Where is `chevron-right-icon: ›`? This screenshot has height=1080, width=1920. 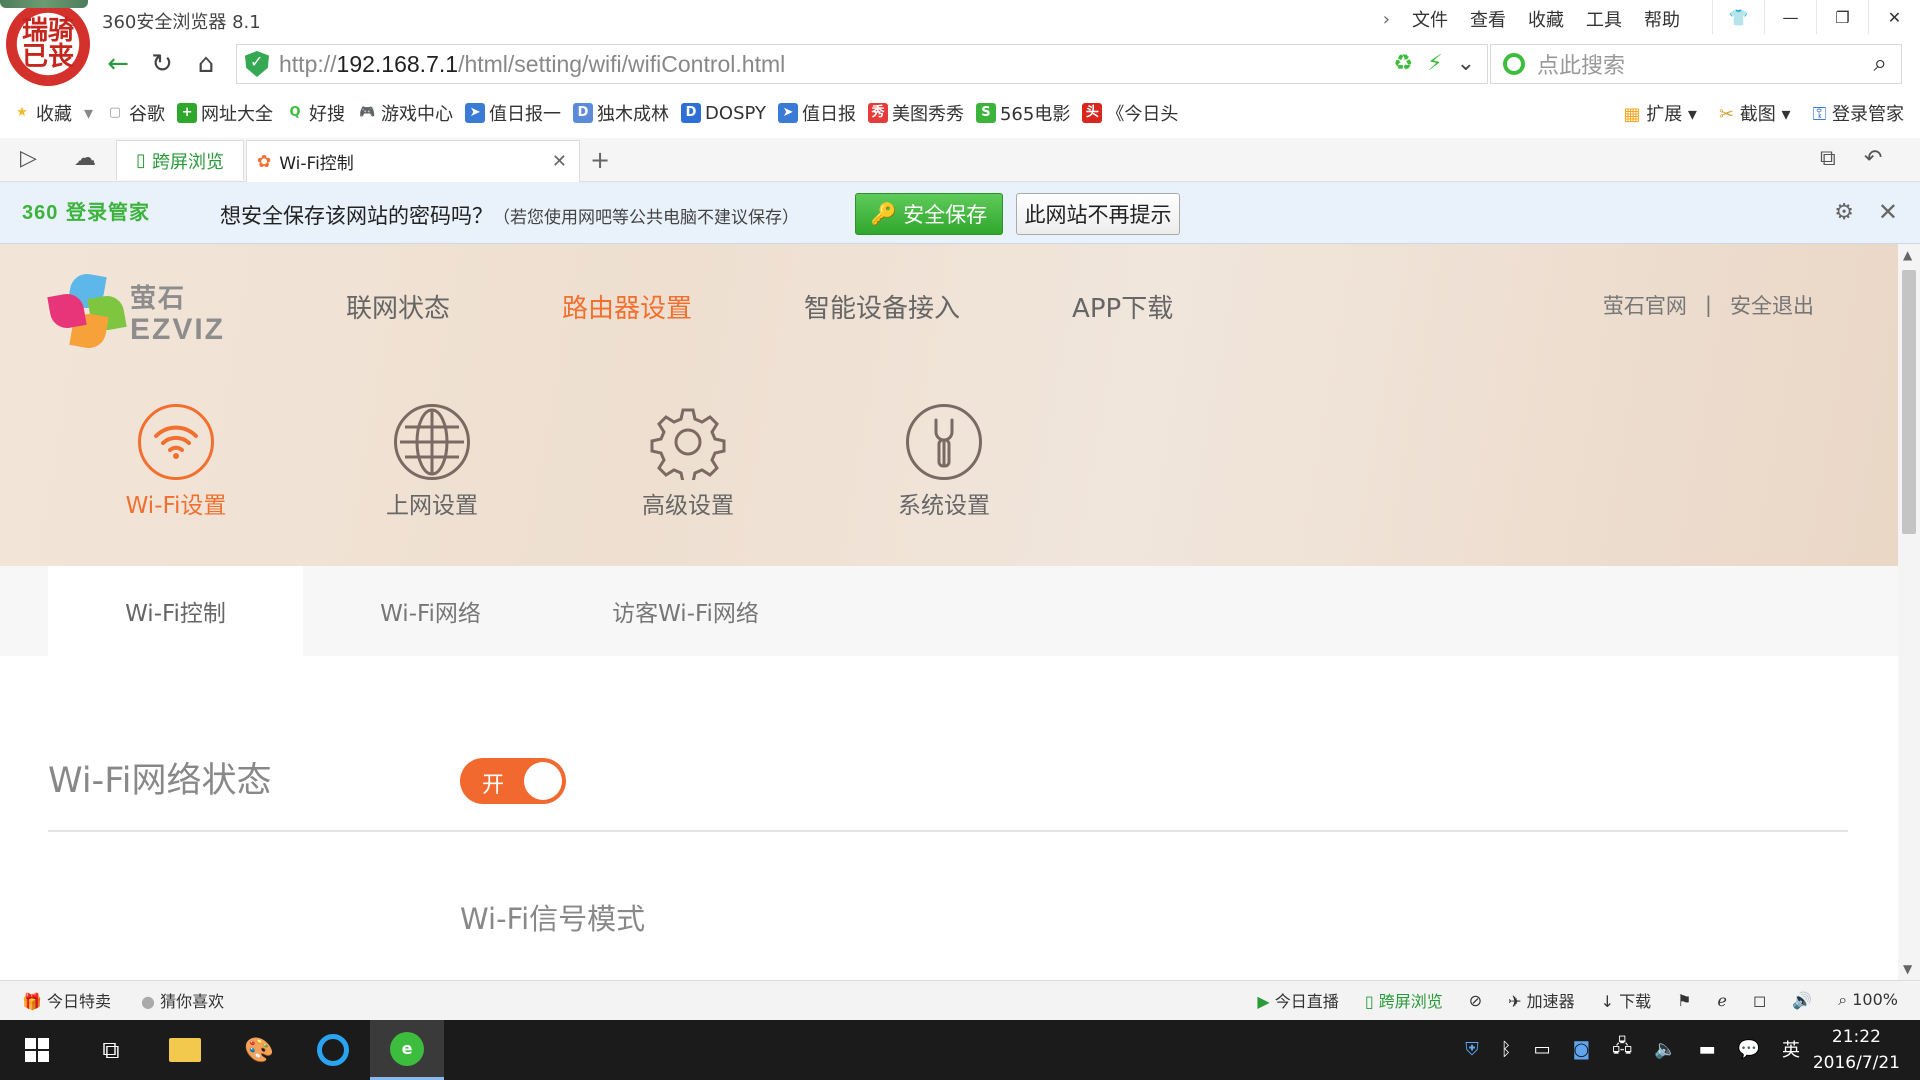
chevron-right-icon: › is located at coordinates (1386, 19).